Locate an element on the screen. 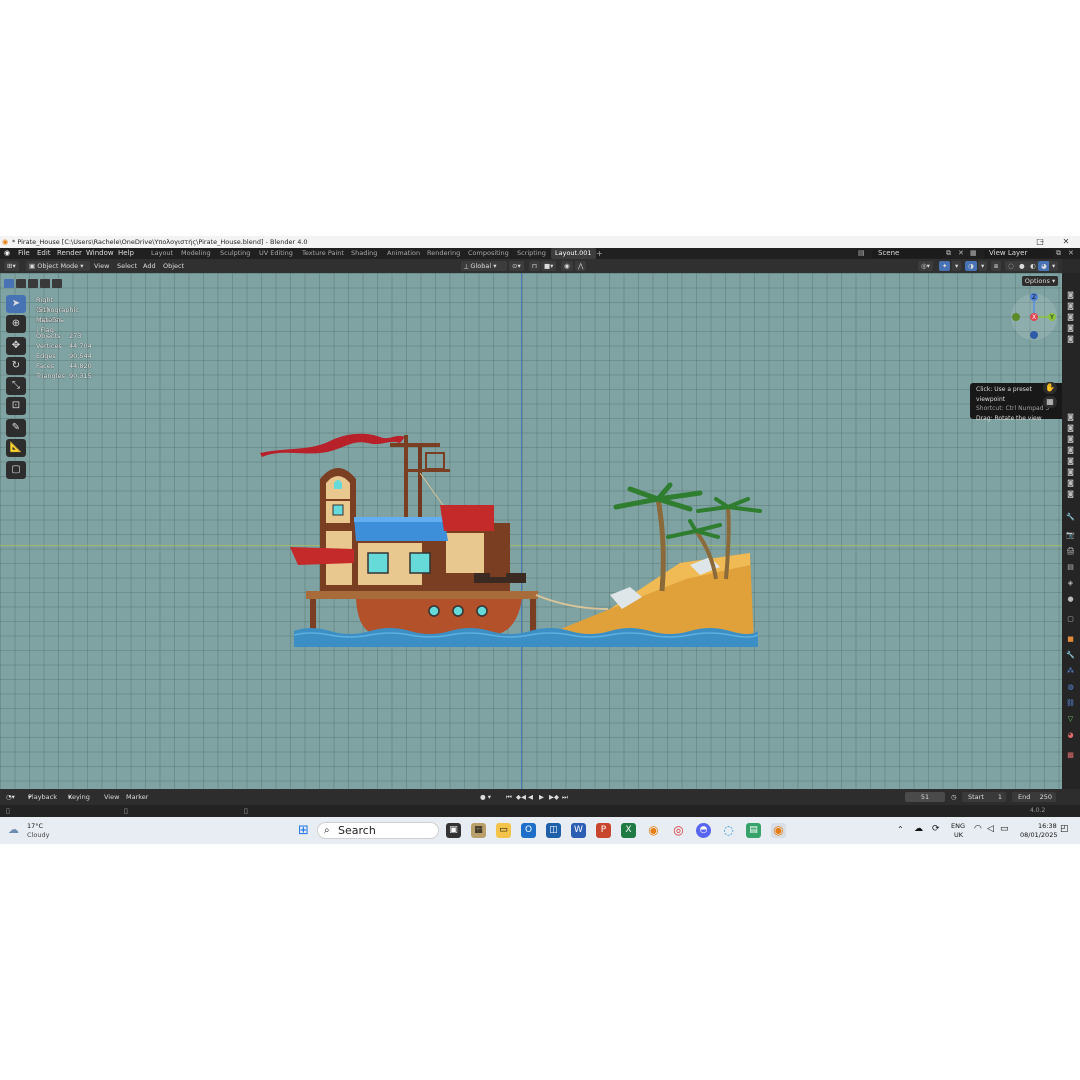  menu-render: Render is located at coordinates (69, 253).